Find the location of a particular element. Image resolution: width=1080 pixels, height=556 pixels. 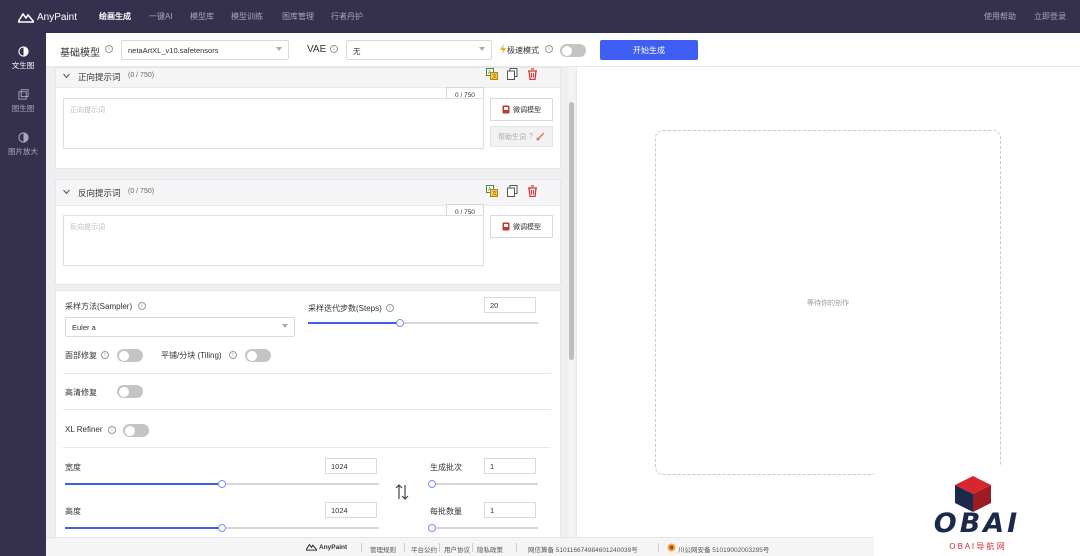

hires-fix-toggle is located at coordinates (130, 391).